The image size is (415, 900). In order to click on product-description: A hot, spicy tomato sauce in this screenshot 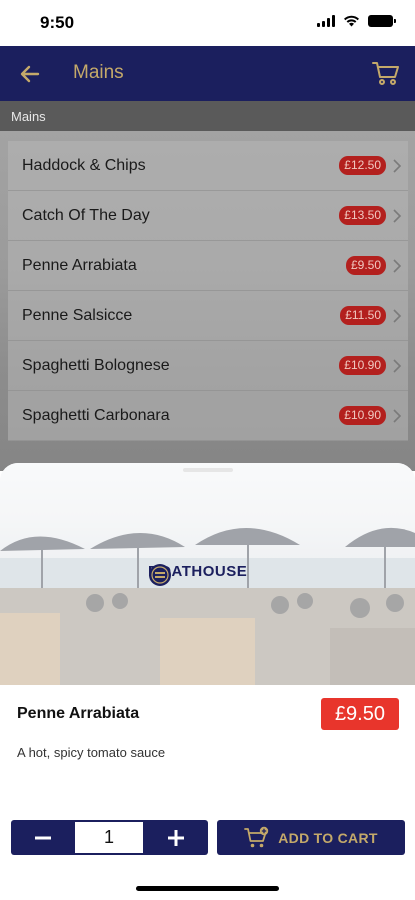, I will do `click(91, 752)`.